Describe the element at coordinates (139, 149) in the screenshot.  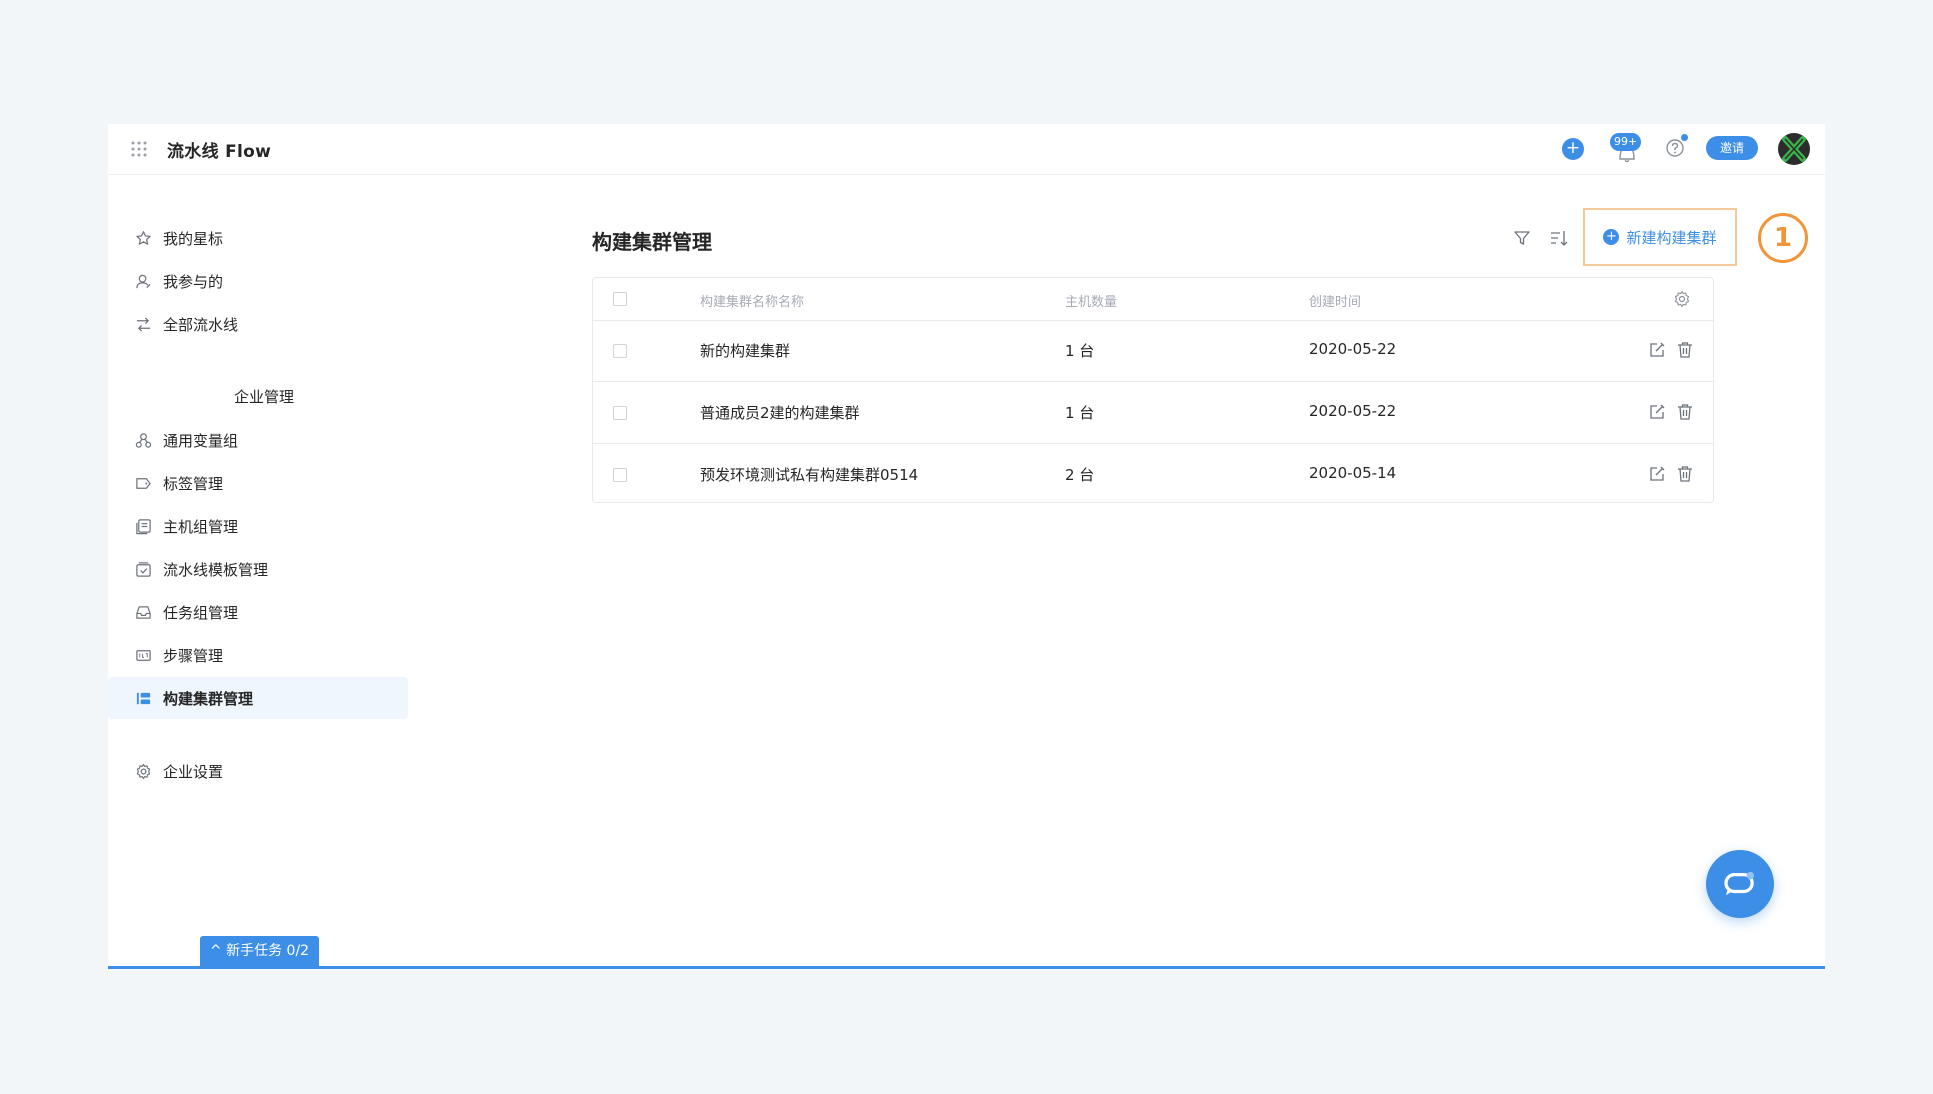
I see `apps-grid-icon` at that location.